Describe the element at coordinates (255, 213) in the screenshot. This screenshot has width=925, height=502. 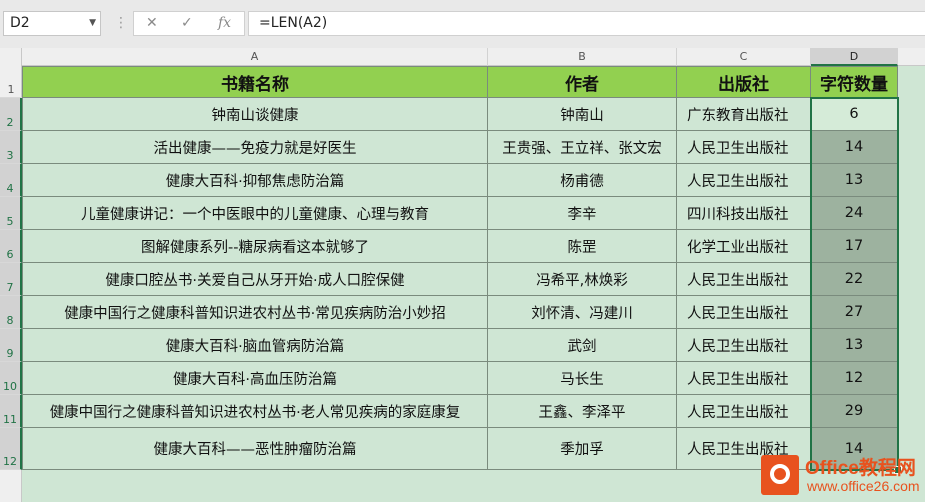
I see `table-cell-title: 儿童健康讲记：一个中医眼中的儿童健康、心理与教育` at that location.